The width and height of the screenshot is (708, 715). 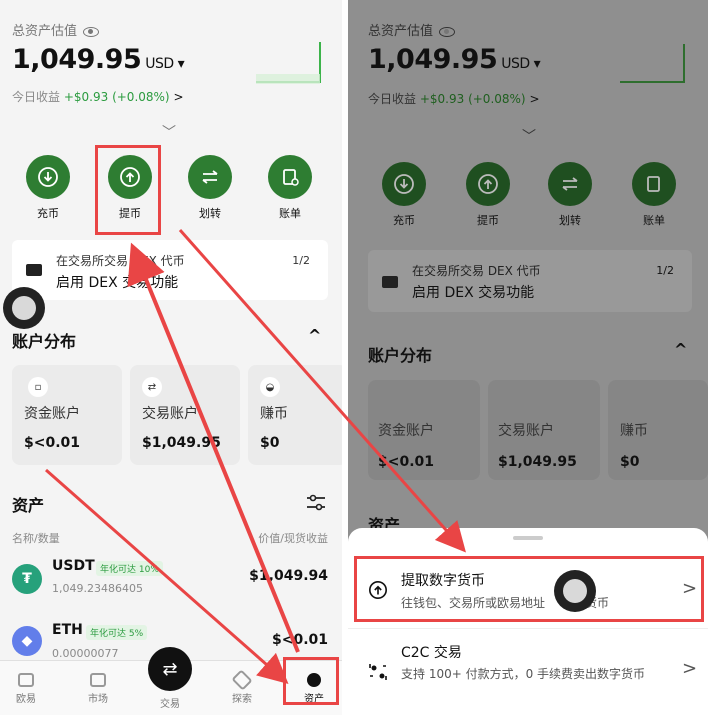 What do you see at coordinates (28, 505) in the screenshot?
I see `assets-title: 资产` at bounding box center [28, 505].